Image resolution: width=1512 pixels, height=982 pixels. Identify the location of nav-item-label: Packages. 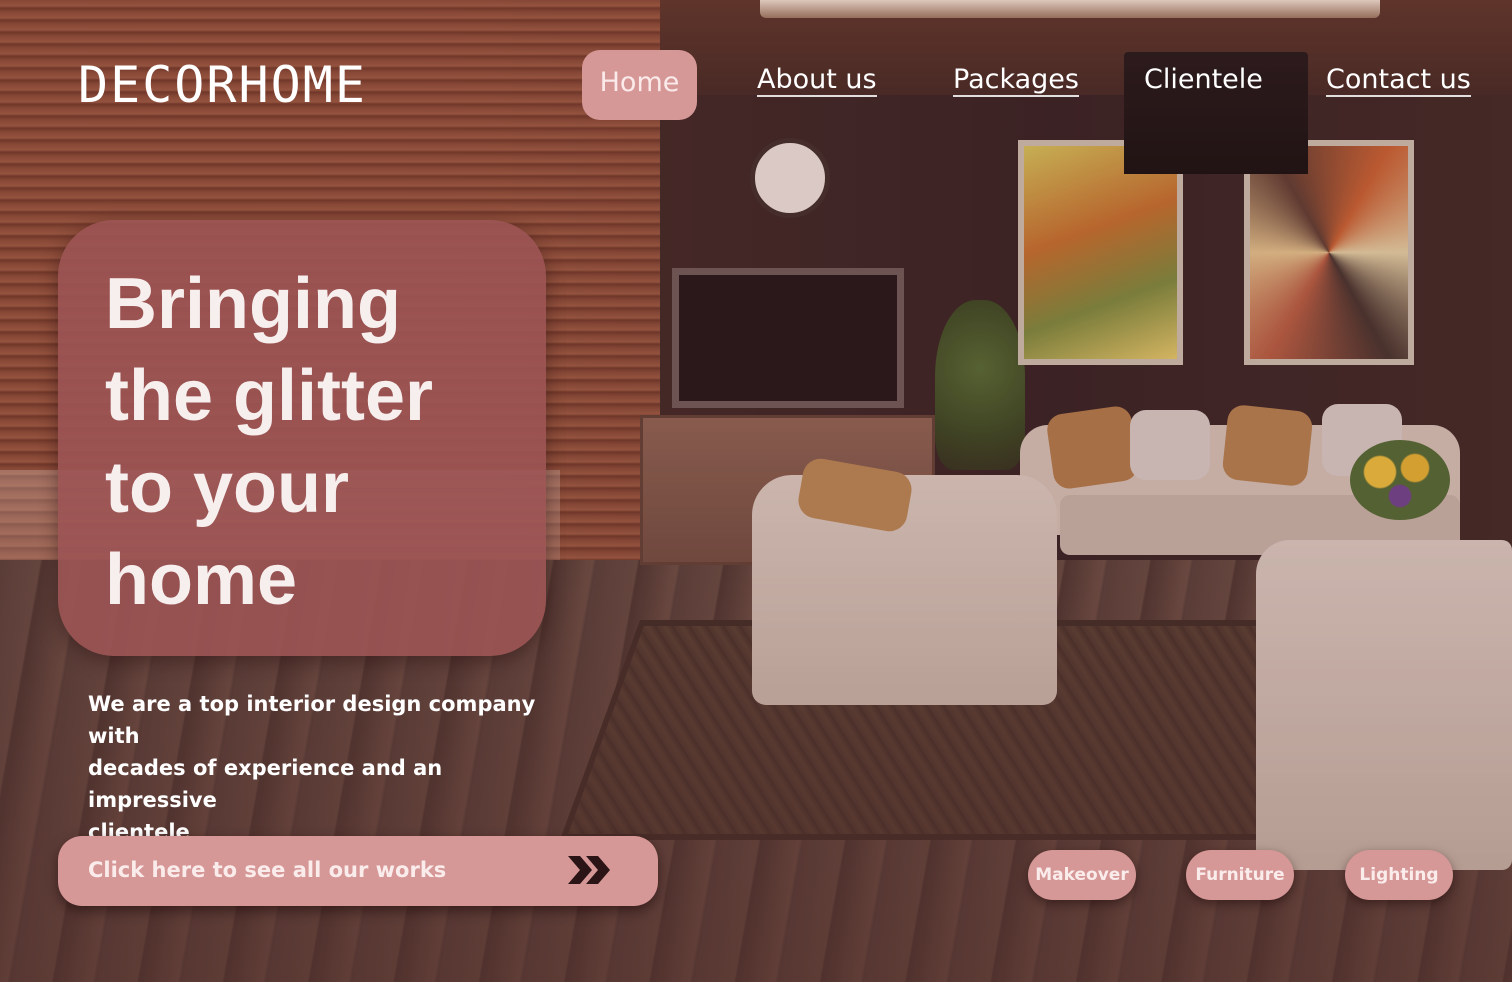
(1016, 80).